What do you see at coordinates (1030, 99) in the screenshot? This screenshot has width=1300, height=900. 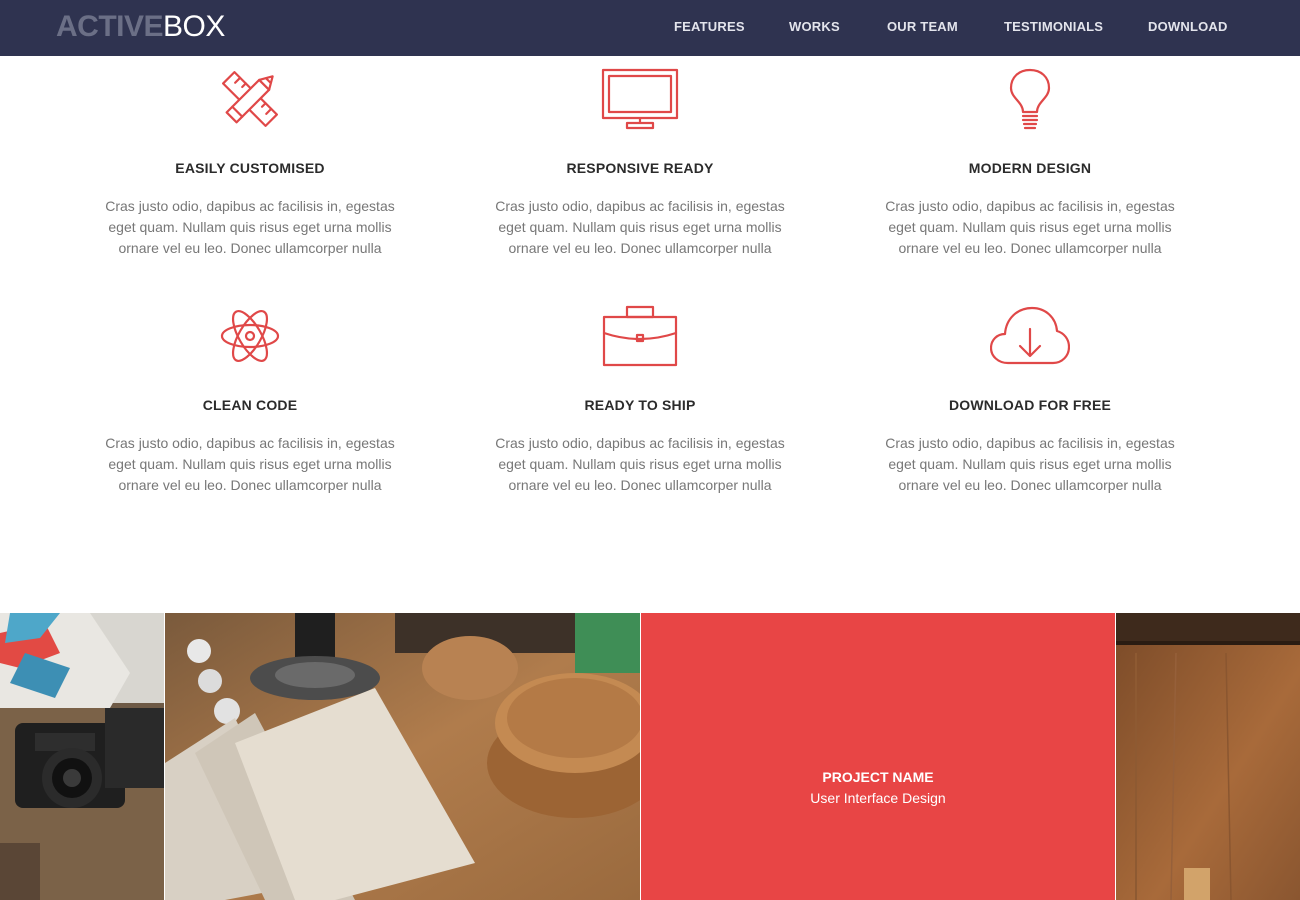 I see `lightbulb-icon` at bounding box center [1030, 99].